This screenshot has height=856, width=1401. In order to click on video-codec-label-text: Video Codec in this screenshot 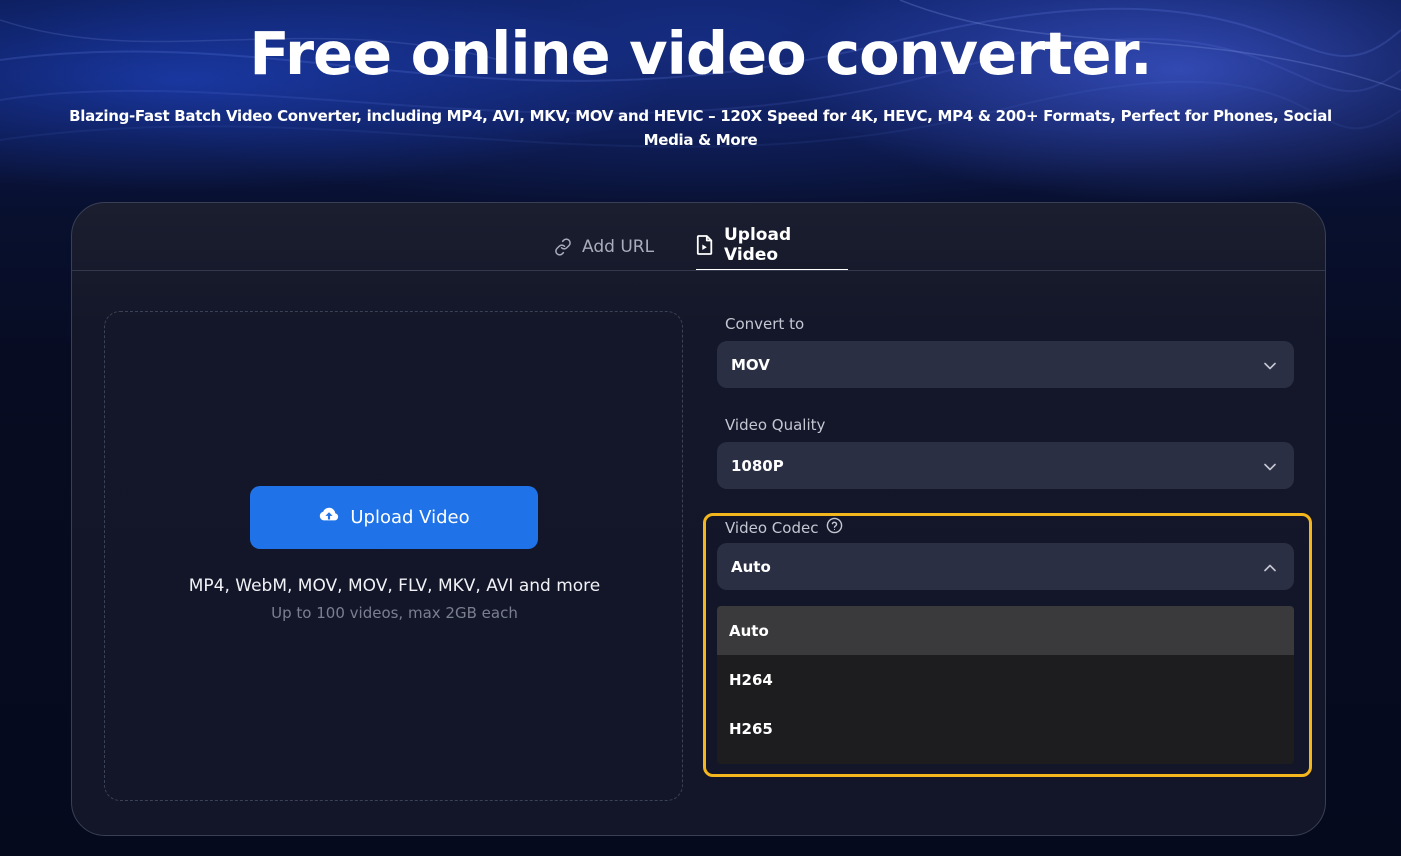, I will do `click(772, 527)`.